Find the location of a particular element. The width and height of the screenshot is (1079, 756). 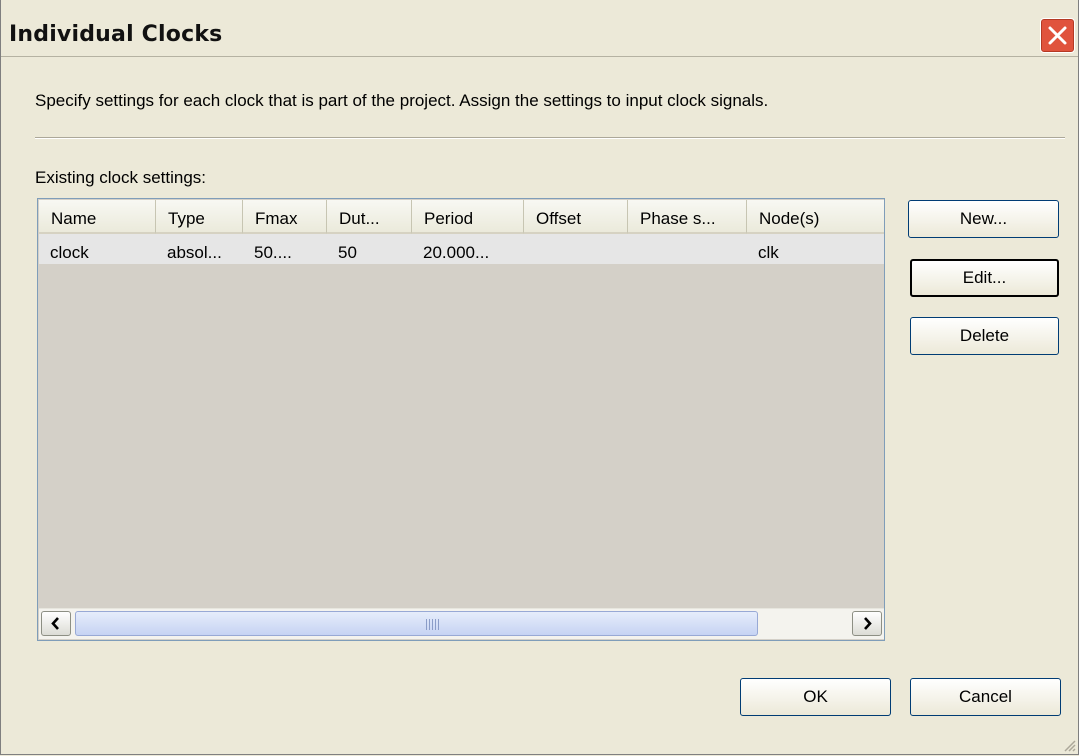

resize-grip-icon is located at coordinates (1069, 745).